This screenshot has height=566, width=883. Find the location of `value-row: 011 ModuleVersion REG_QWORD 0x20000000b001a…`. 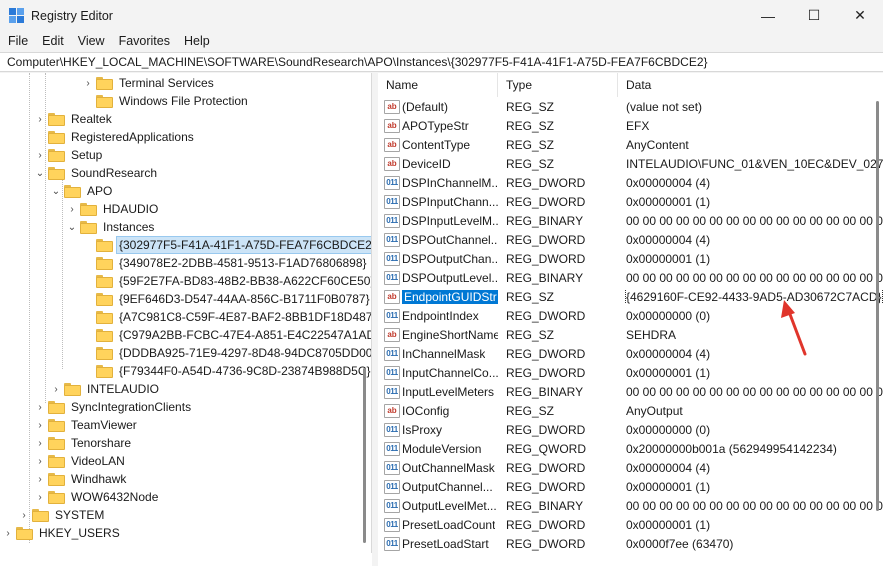

value-row: 011 ModuleVersion REG_QWORD 0x20000000b001a… is located at coordinates (630, 448).